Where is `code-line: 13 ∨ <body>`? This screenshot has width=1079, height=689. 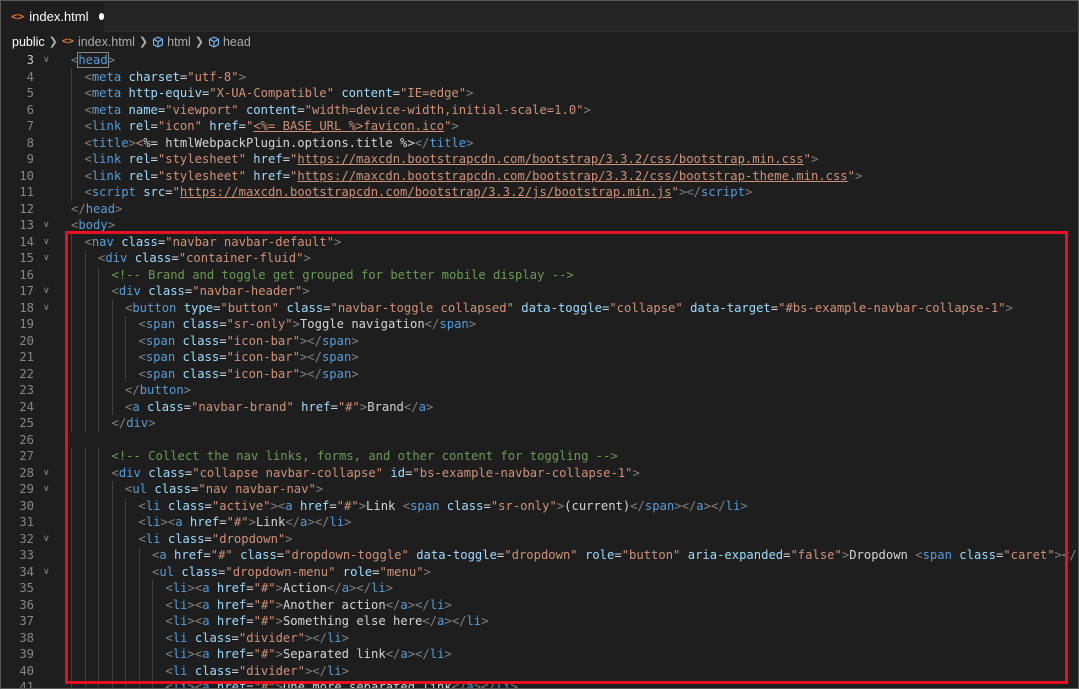
code-line: 13 ∨ <body> is located at coordinates (539, 225).